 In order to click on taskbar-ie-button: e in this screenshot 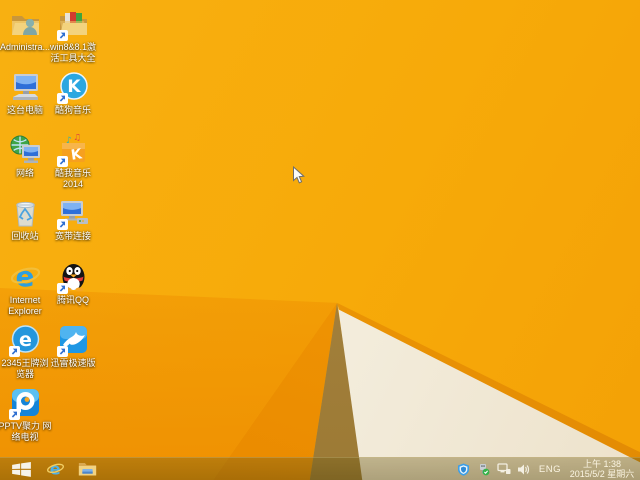, I will do `click(55, 469)`.